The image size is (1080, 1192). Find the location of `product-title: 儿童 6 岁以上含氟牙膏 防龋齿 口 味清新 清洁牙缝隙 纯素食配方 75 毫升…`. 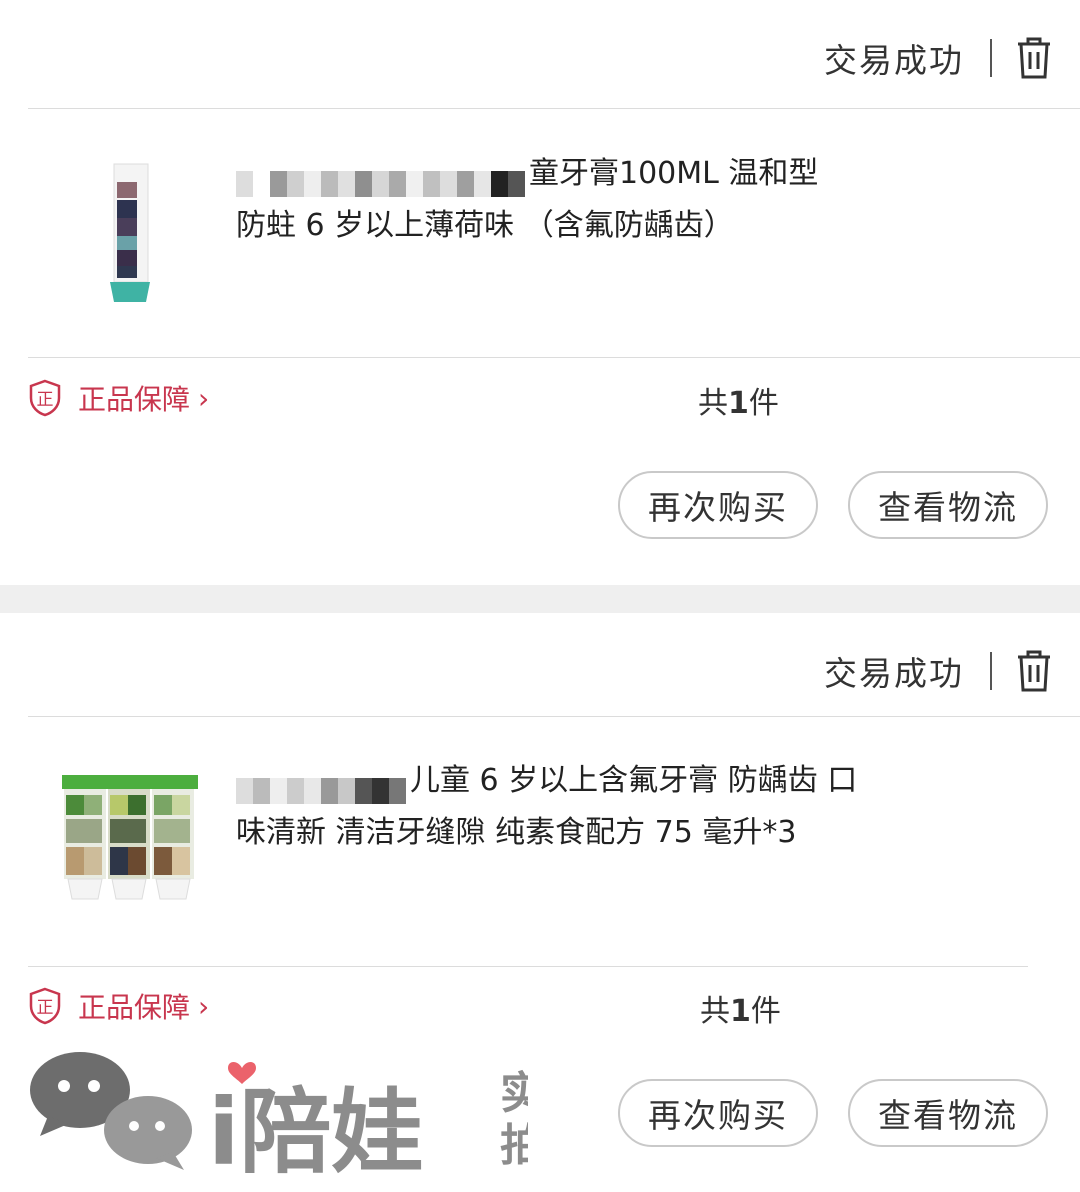

product-title: 儿童 6 岁以上含氟牙膏 防龋齿 口 味清新 清洁牙缝隙 纯素食配方 75 毫升… is located at coordinates (576, 807).